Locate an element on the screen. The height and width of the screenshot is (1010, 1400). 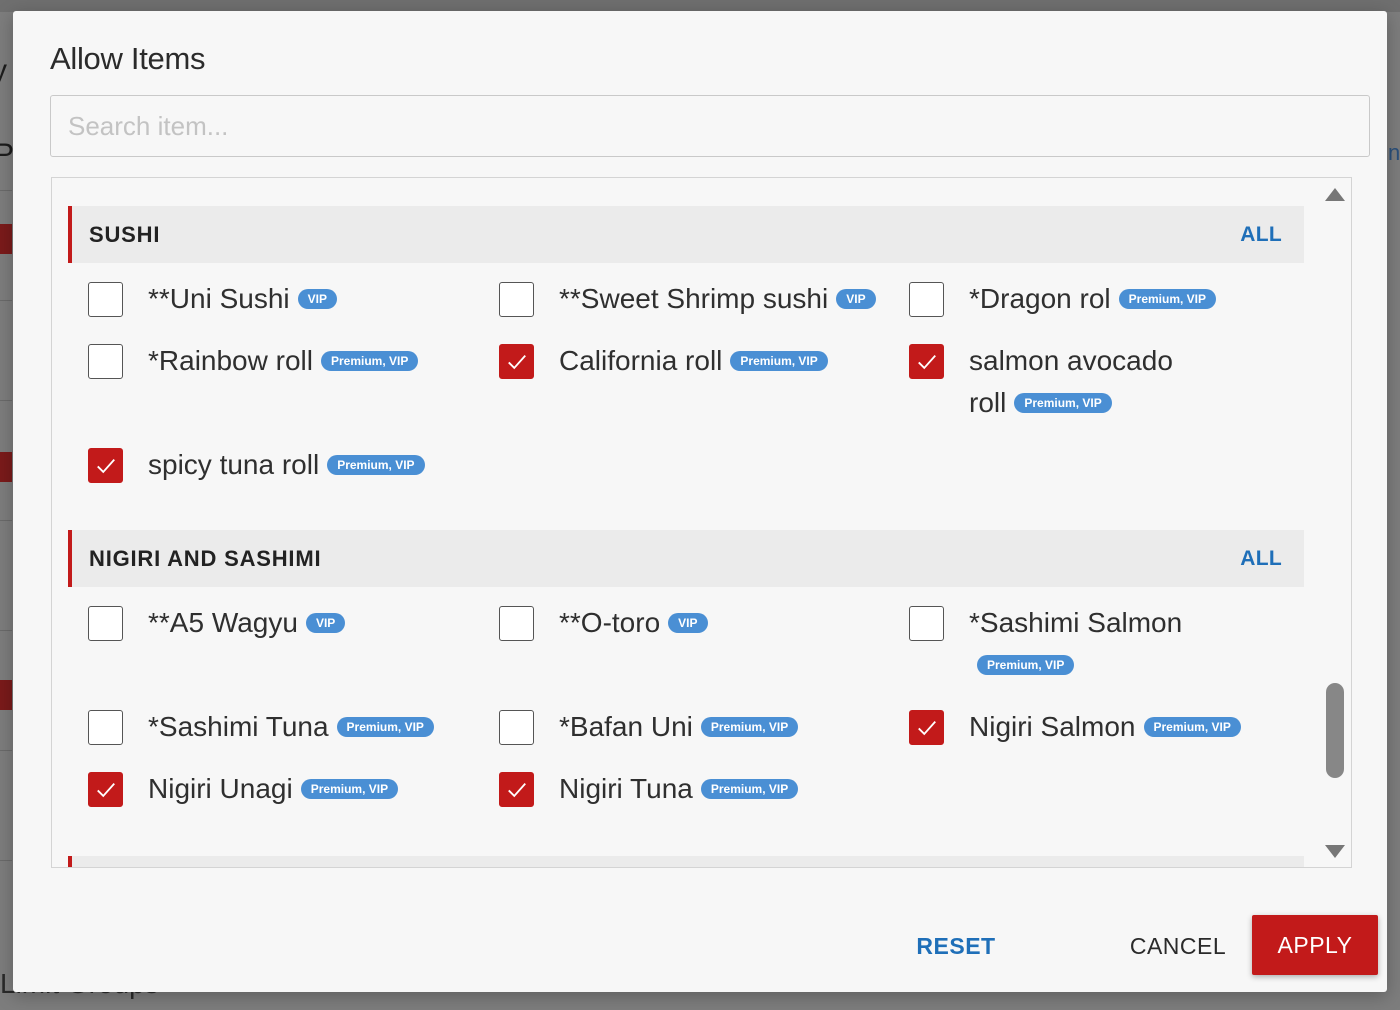
item-label: Nigiri Tuna Premium, VIP is located at coordinates (679, 789).